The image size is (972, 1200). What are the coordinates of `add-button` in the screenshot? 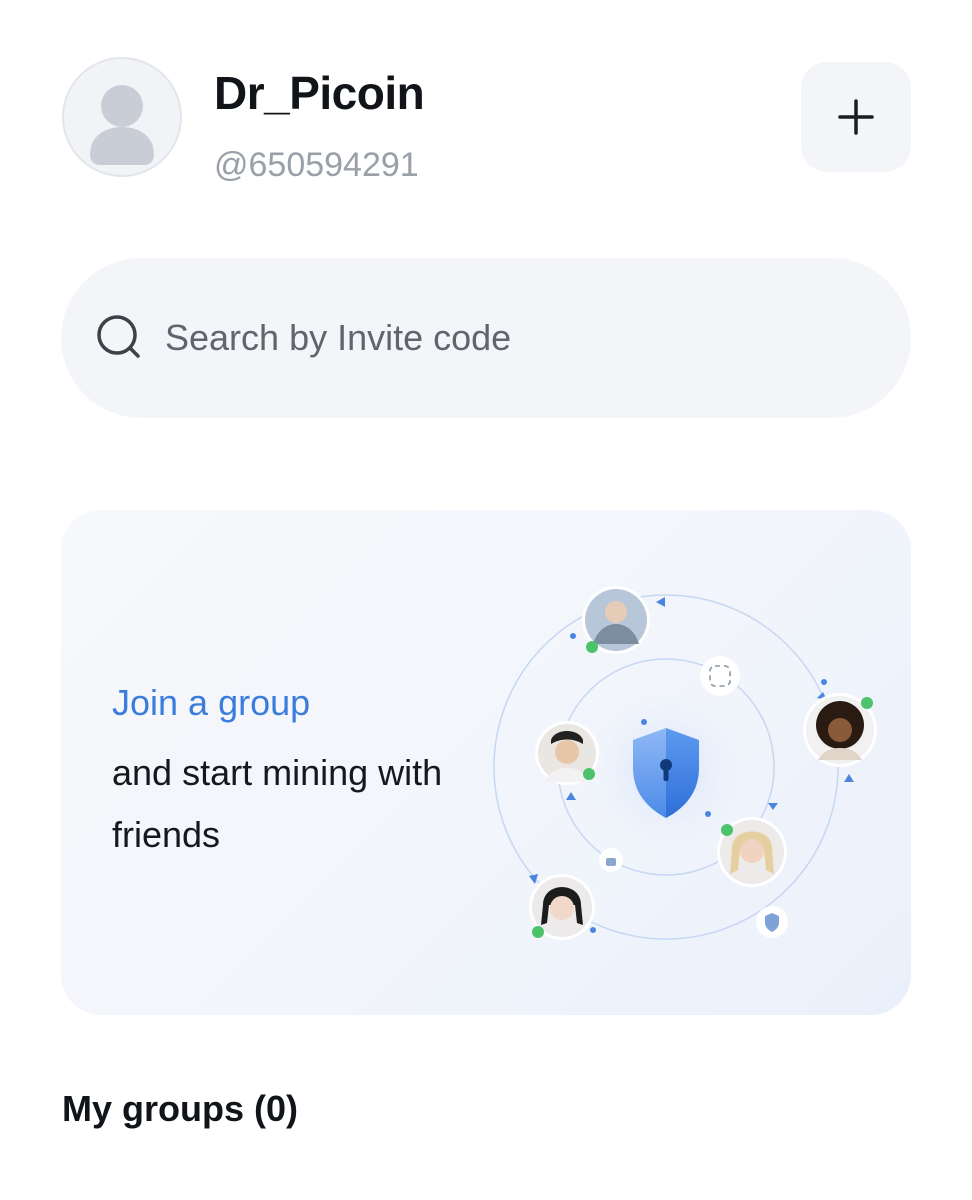 It's located at (856, 117).